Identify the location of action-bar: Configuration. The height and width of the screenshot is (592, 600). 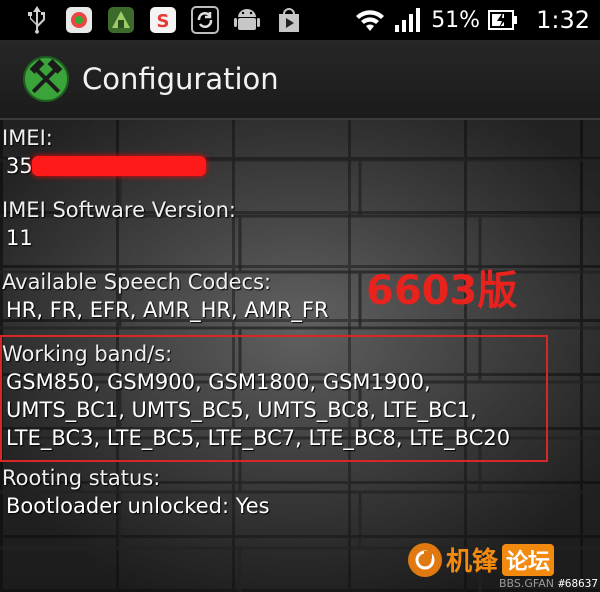
(300, 80).